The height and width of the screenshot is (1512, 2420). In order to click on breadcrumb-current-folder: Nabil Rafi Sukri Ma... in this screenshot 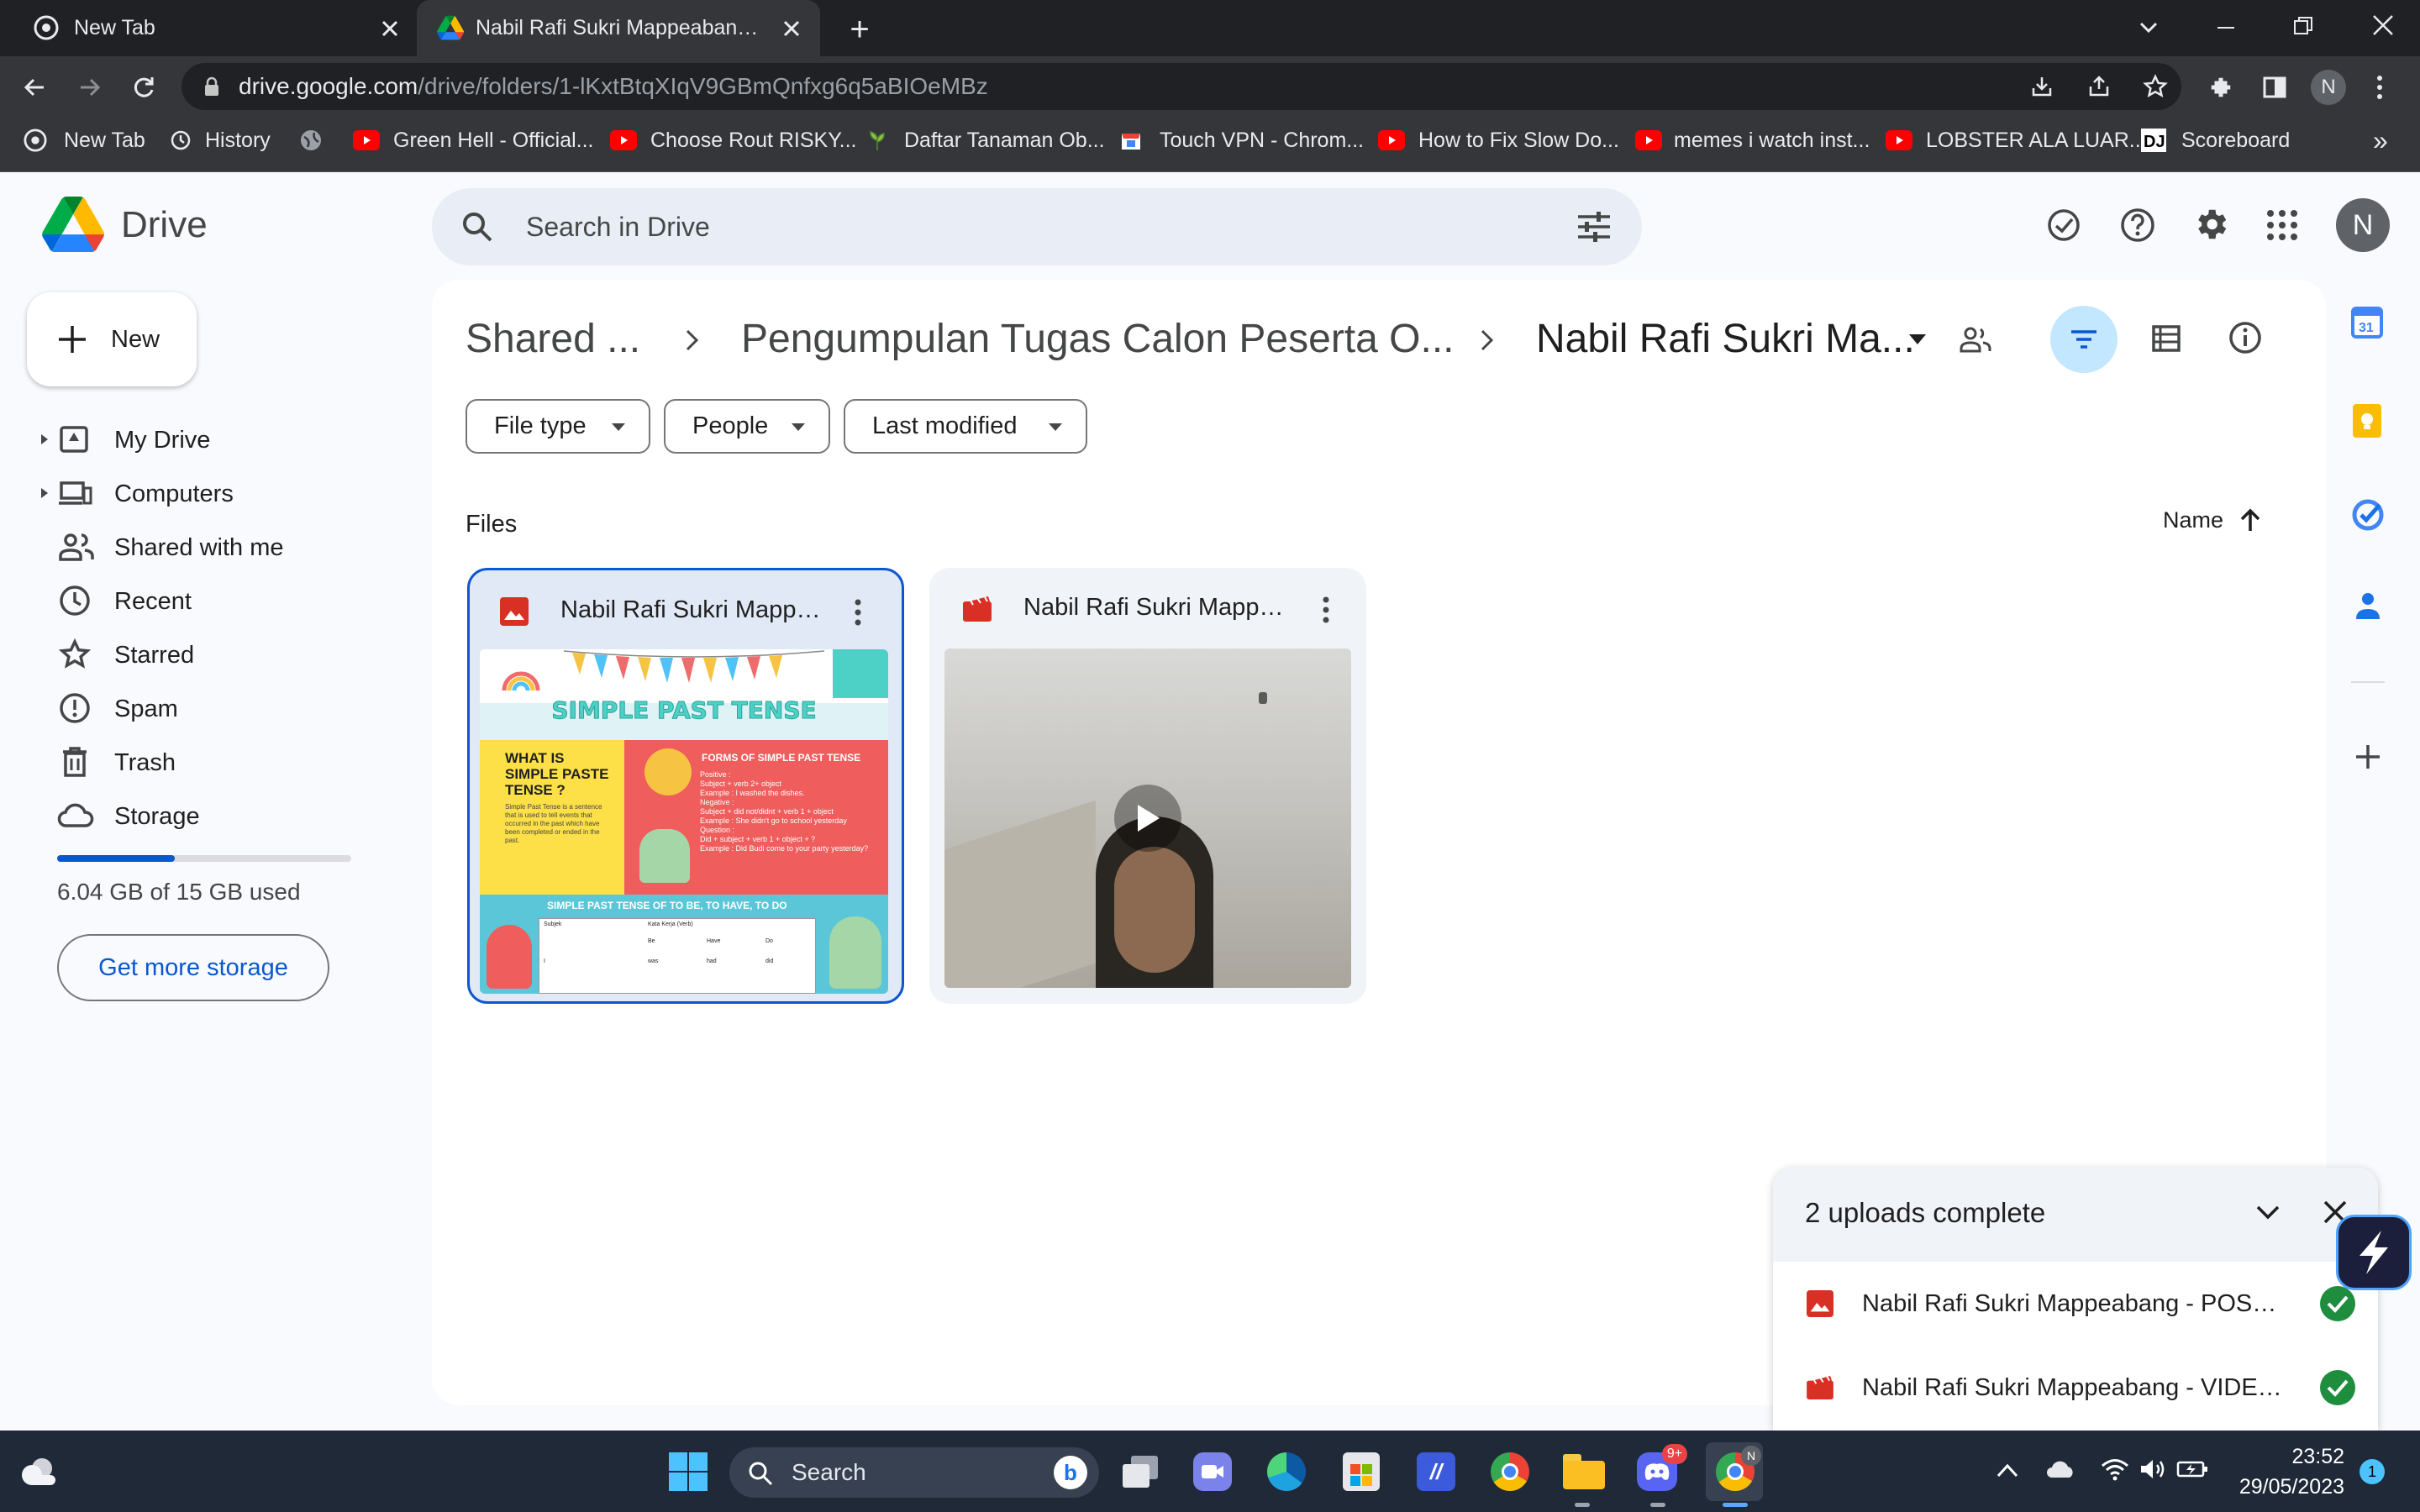, I will do `click(1726, 339)`.